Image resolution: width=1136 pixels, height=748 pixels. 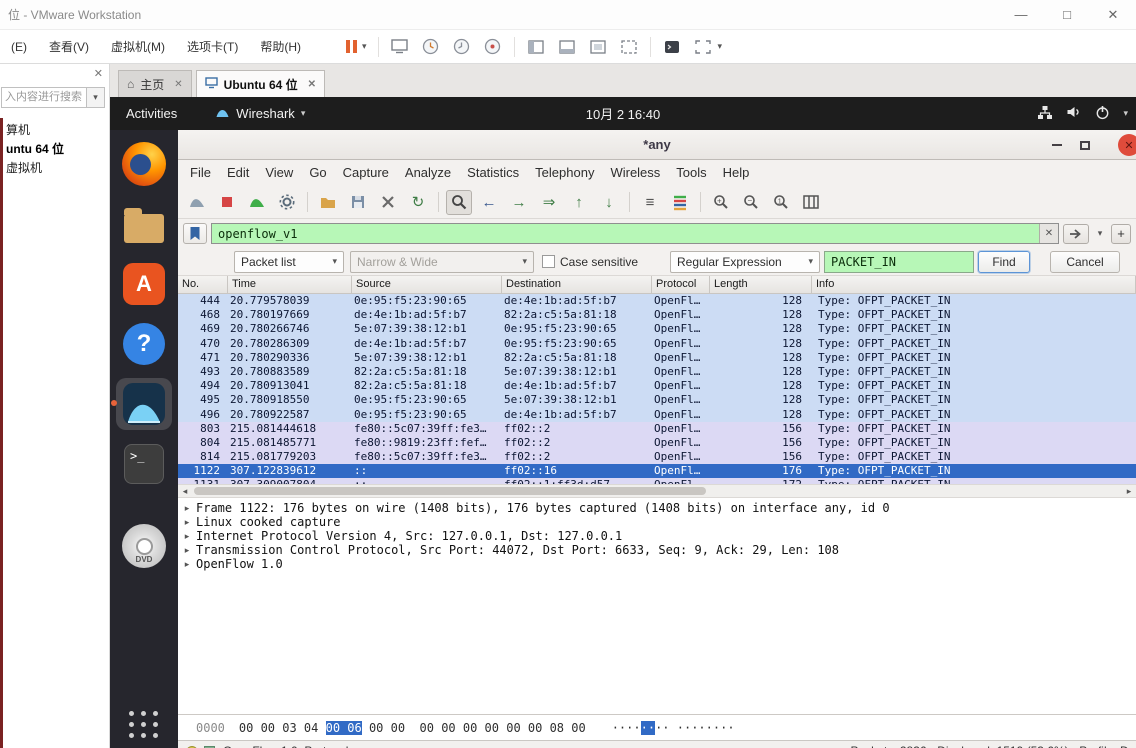 What do you see at coordinates (227, 202) in the screenshot?
I see `capture-stop-icon` at bounding box center [227, 202].